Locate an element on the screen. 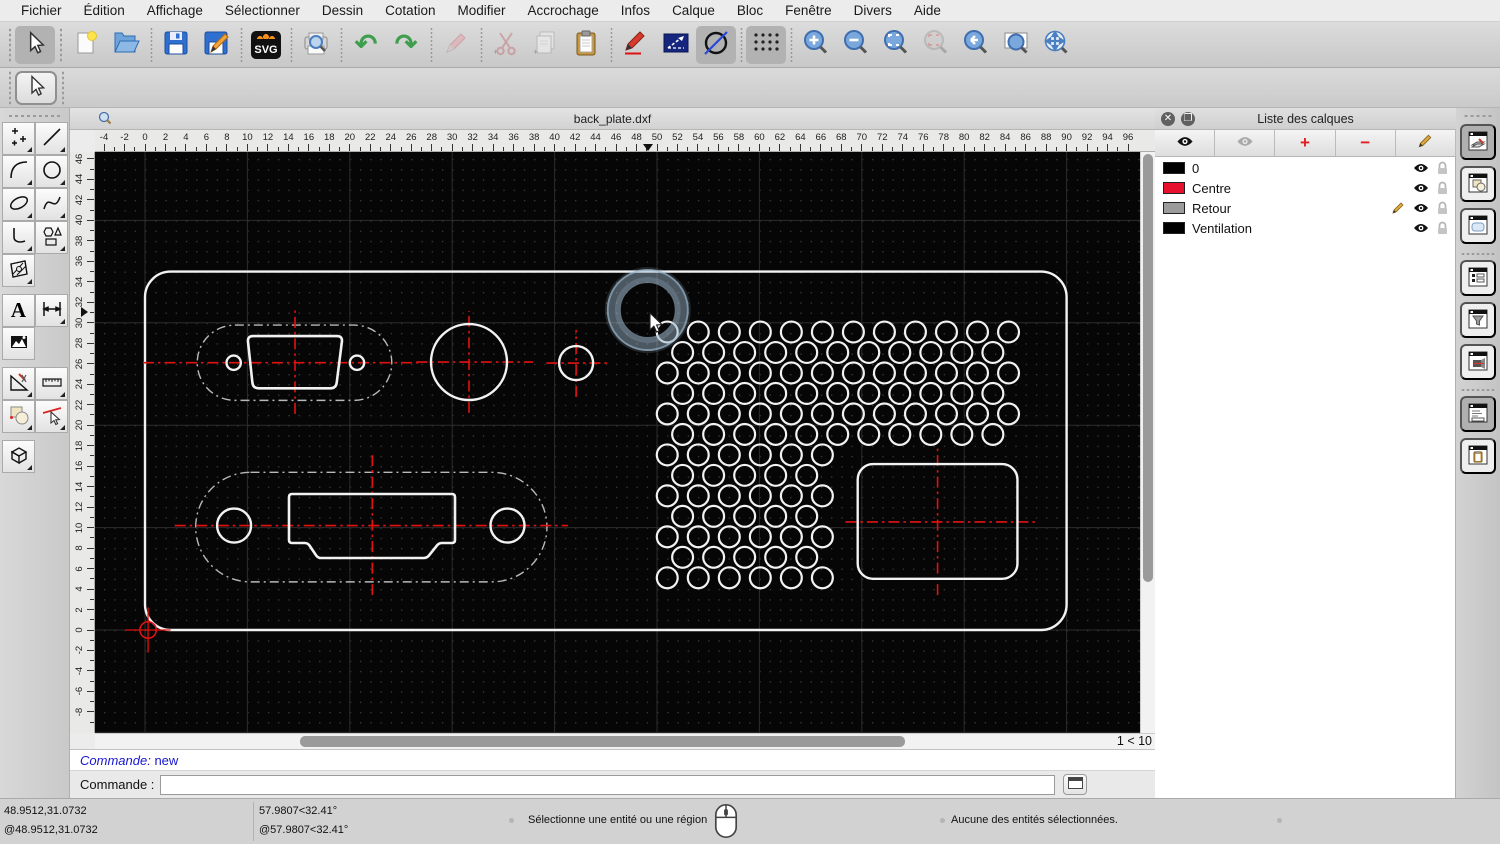 The width and height of the screenshot is (1500, 844). menu-item: Cotation is located at coordinates (410, 10).